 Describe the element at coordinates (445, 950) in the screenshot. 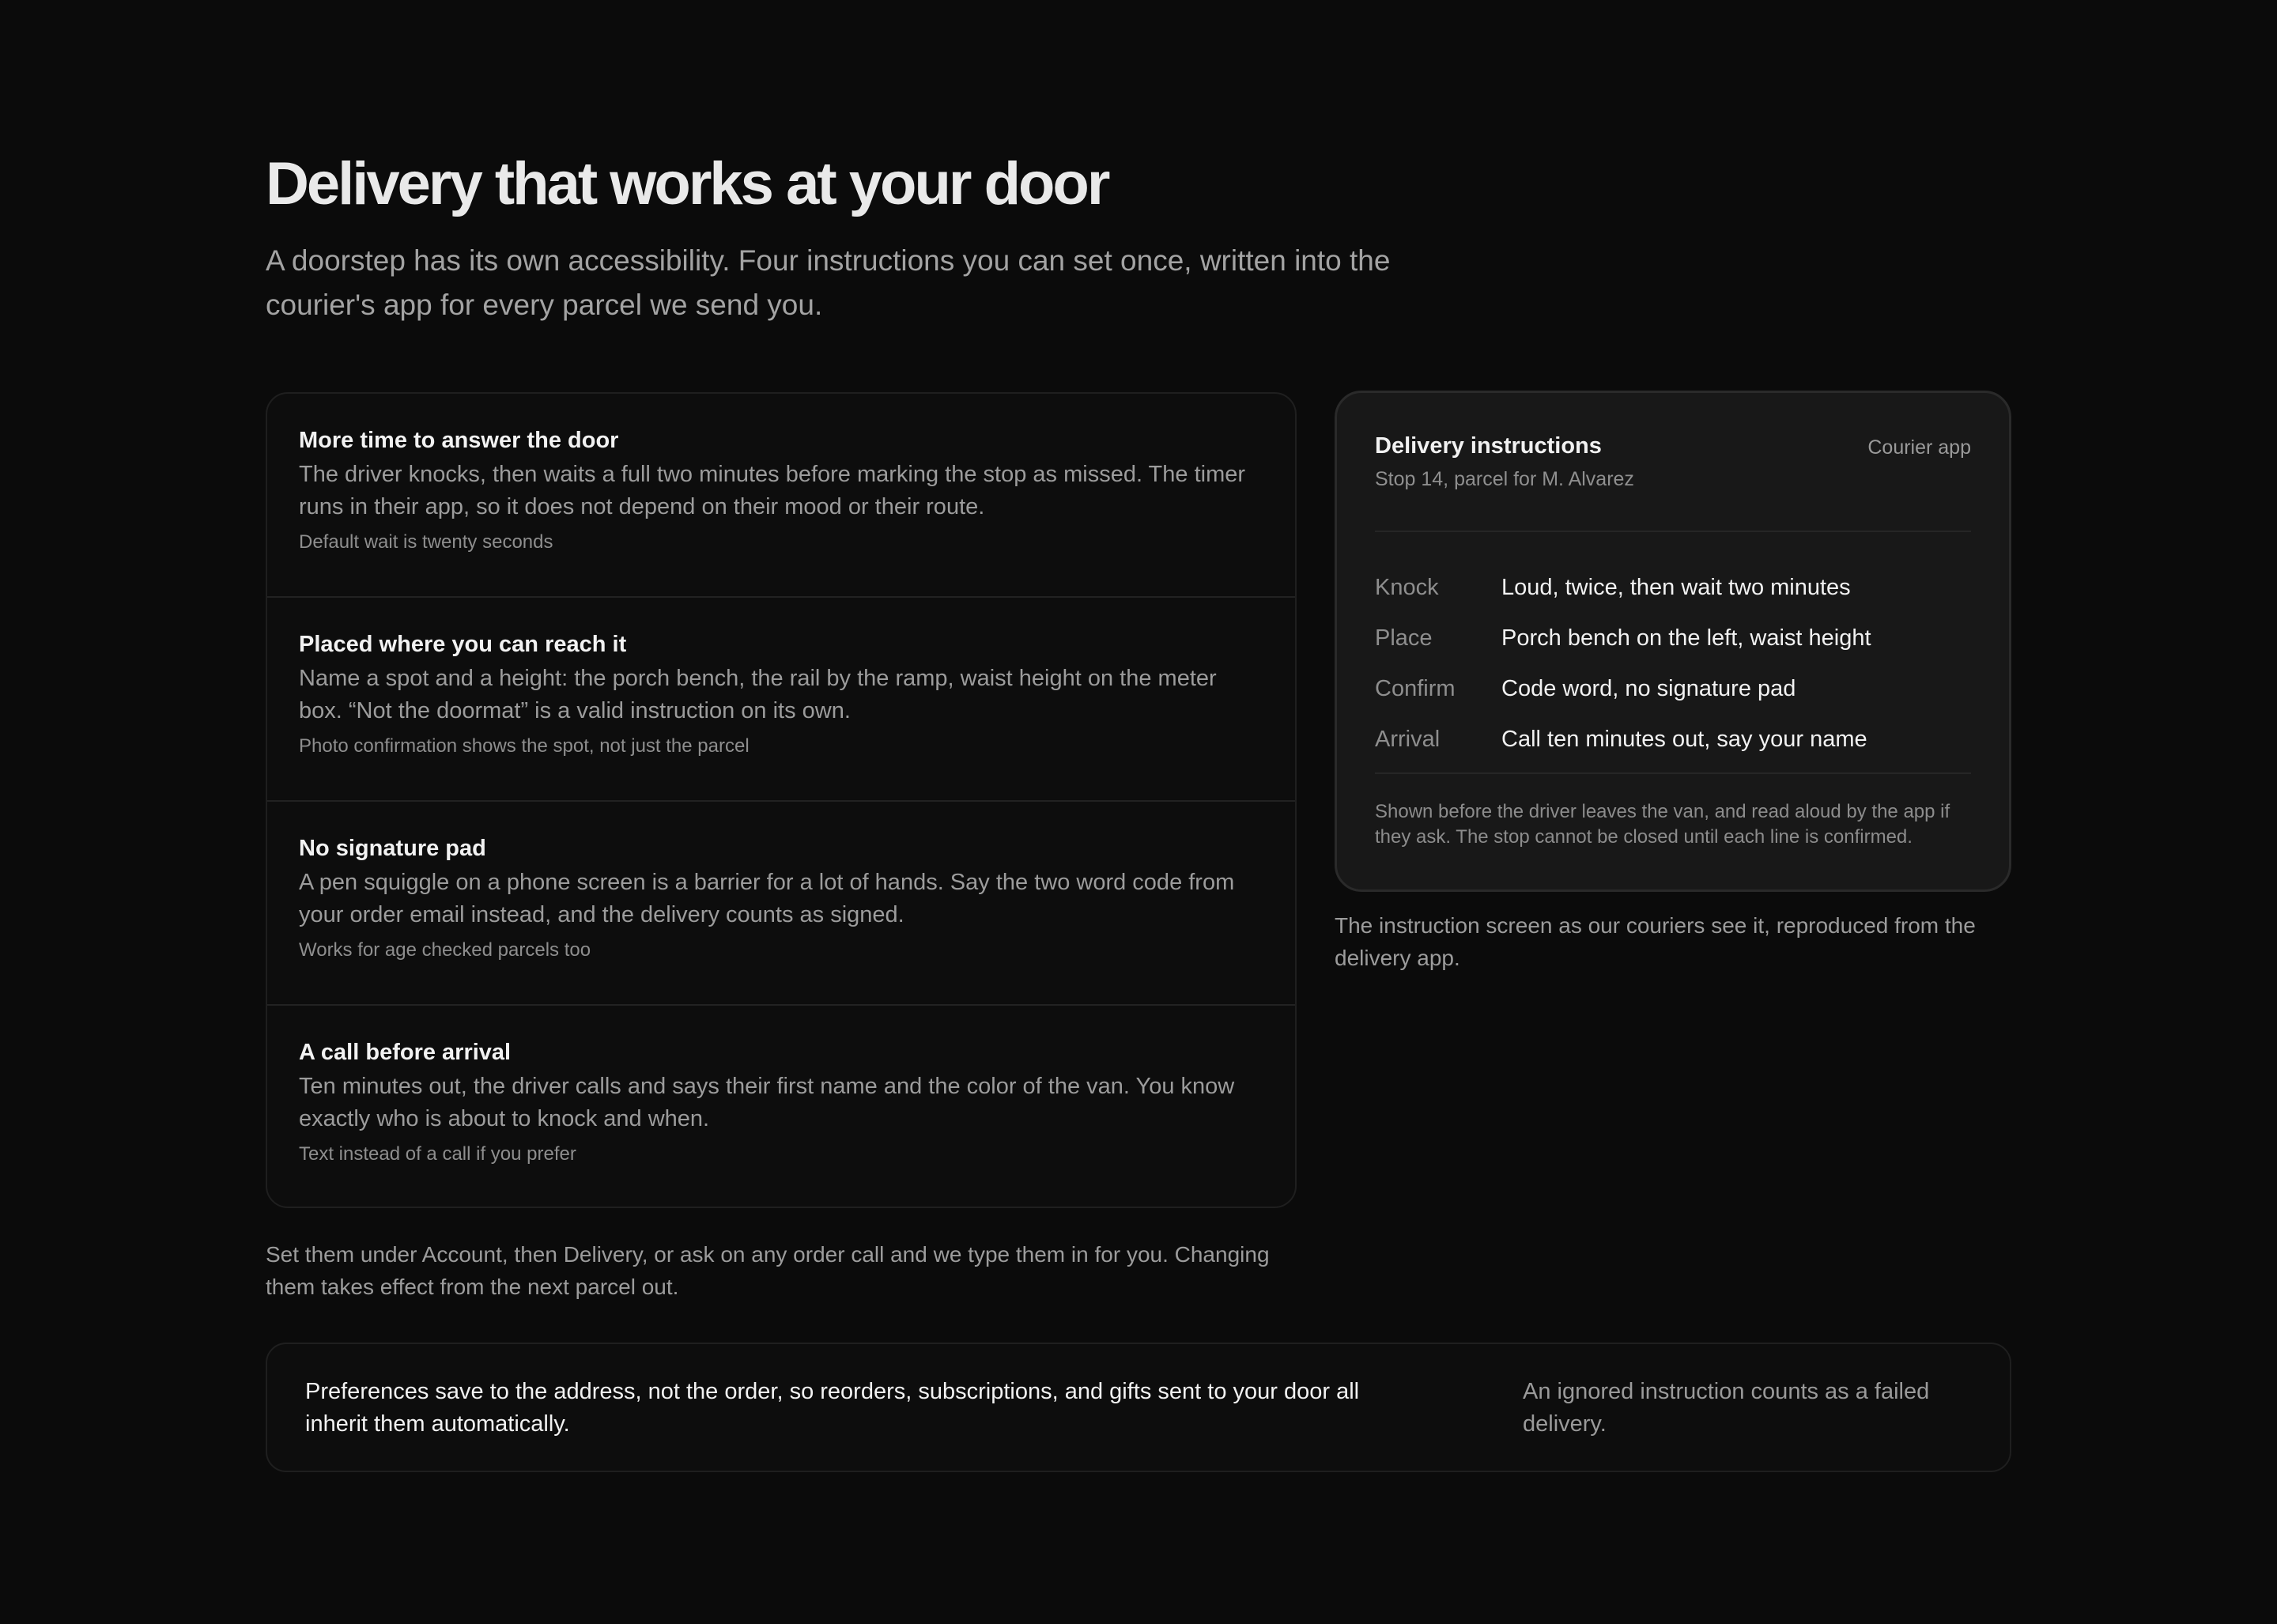

I see `feature-note: Works for age checked parcels too` at that location.